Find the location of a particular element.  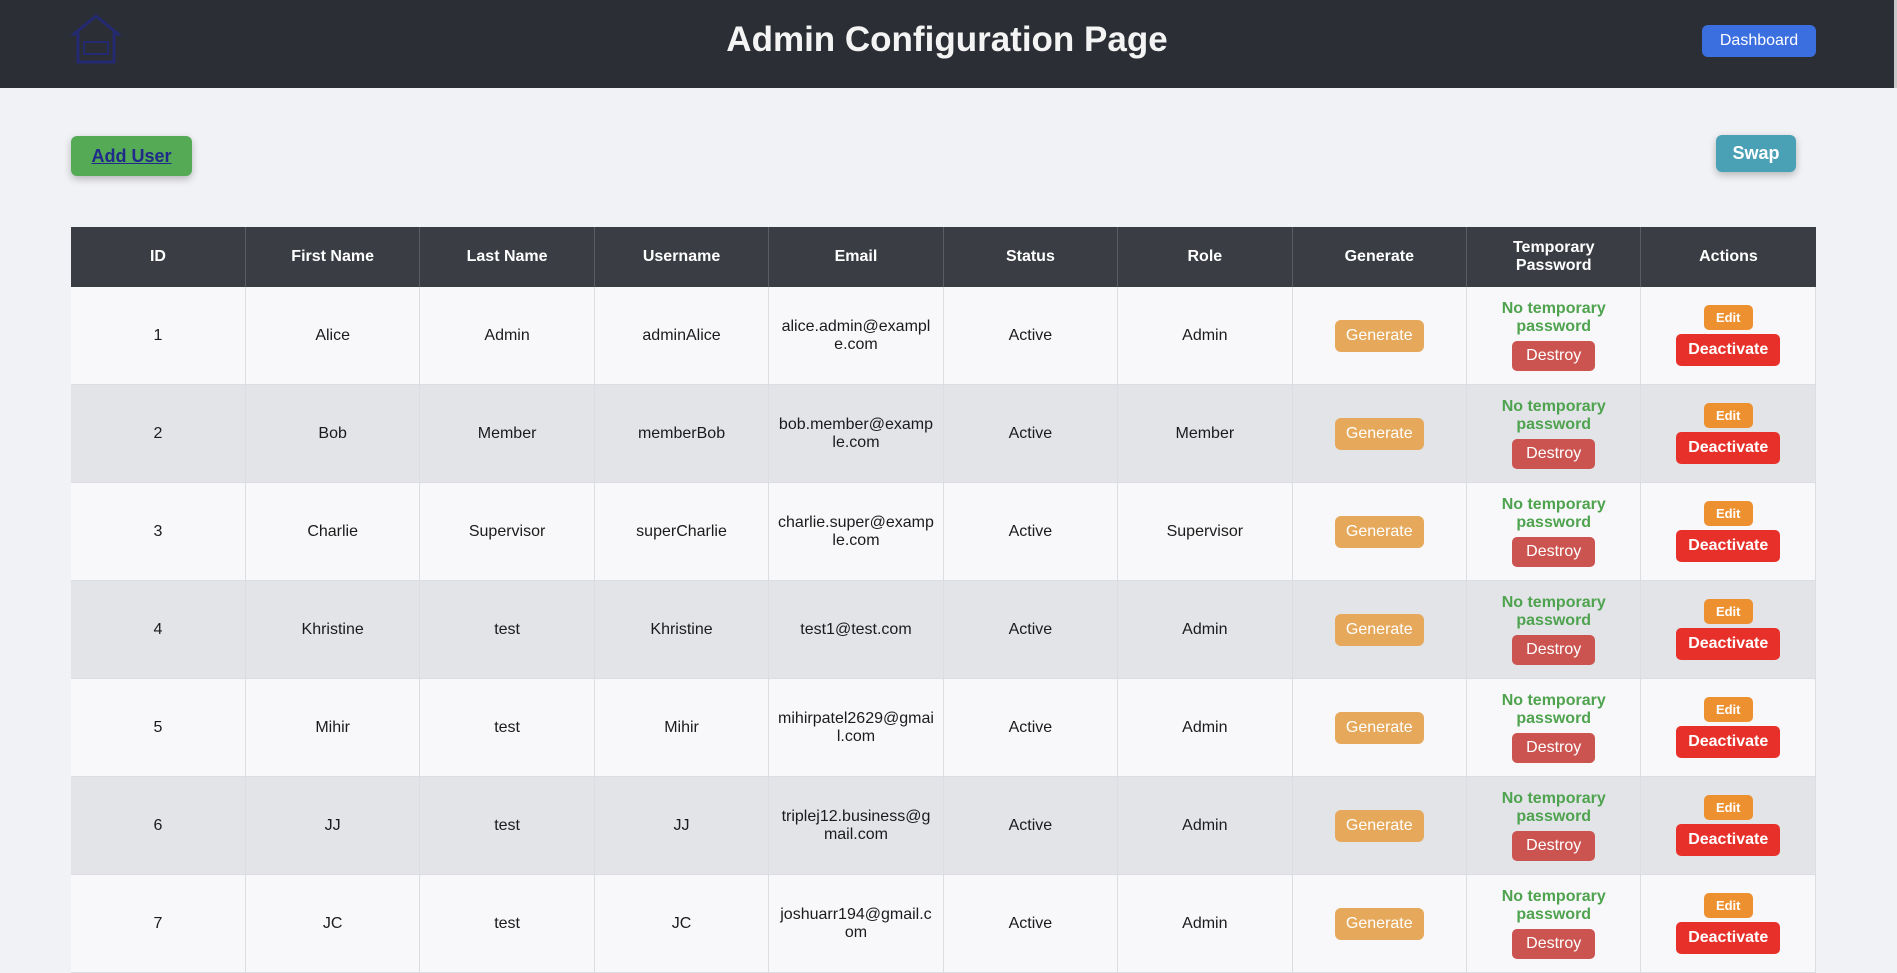

cell-first-name: Alice is located at coordinates (333, 336).